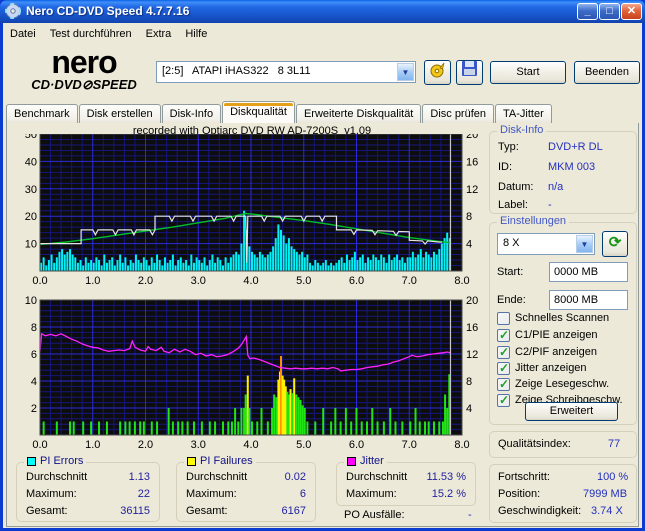 The image size is (645, 531). I want to click on tab-disk-erstellen: Disk erstellen, so click(119, 114).